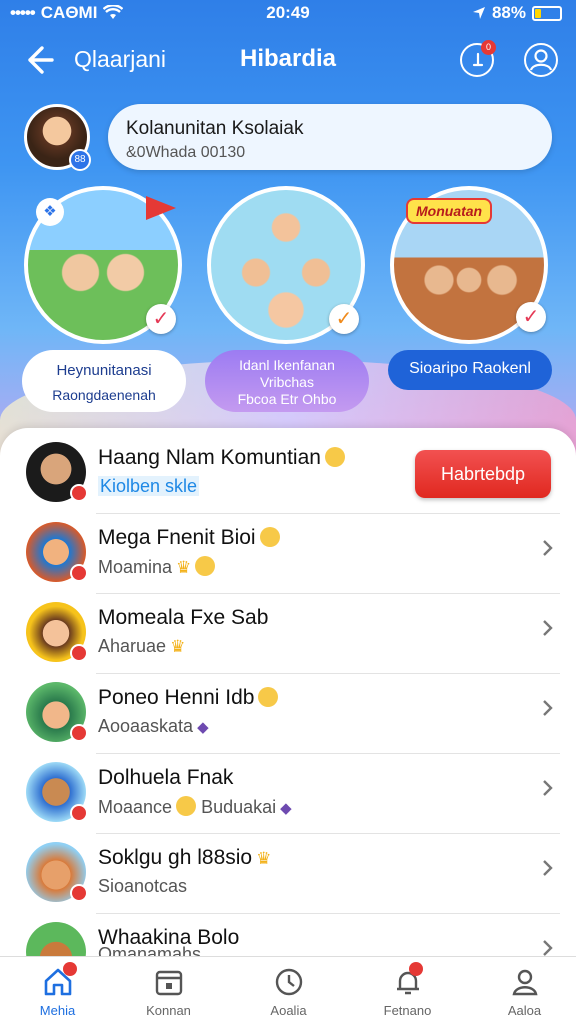 The image size is (576, 1024). Describe the element at coordinates (166, 777) in the screenshot. I see `list-item-name: Dolhuela Fnak` at that location.